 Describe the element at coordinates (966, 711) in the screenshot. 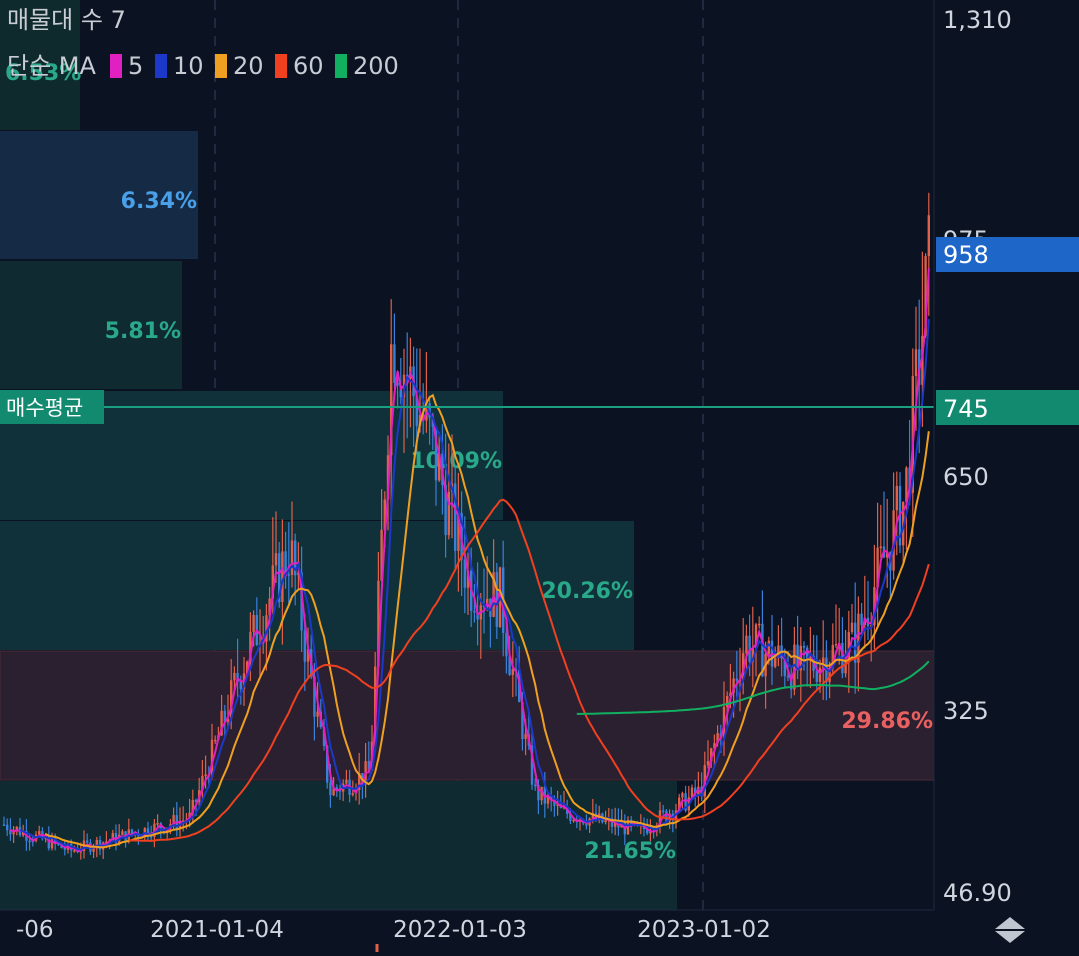

I see `price-tick-325: 325` at that location.